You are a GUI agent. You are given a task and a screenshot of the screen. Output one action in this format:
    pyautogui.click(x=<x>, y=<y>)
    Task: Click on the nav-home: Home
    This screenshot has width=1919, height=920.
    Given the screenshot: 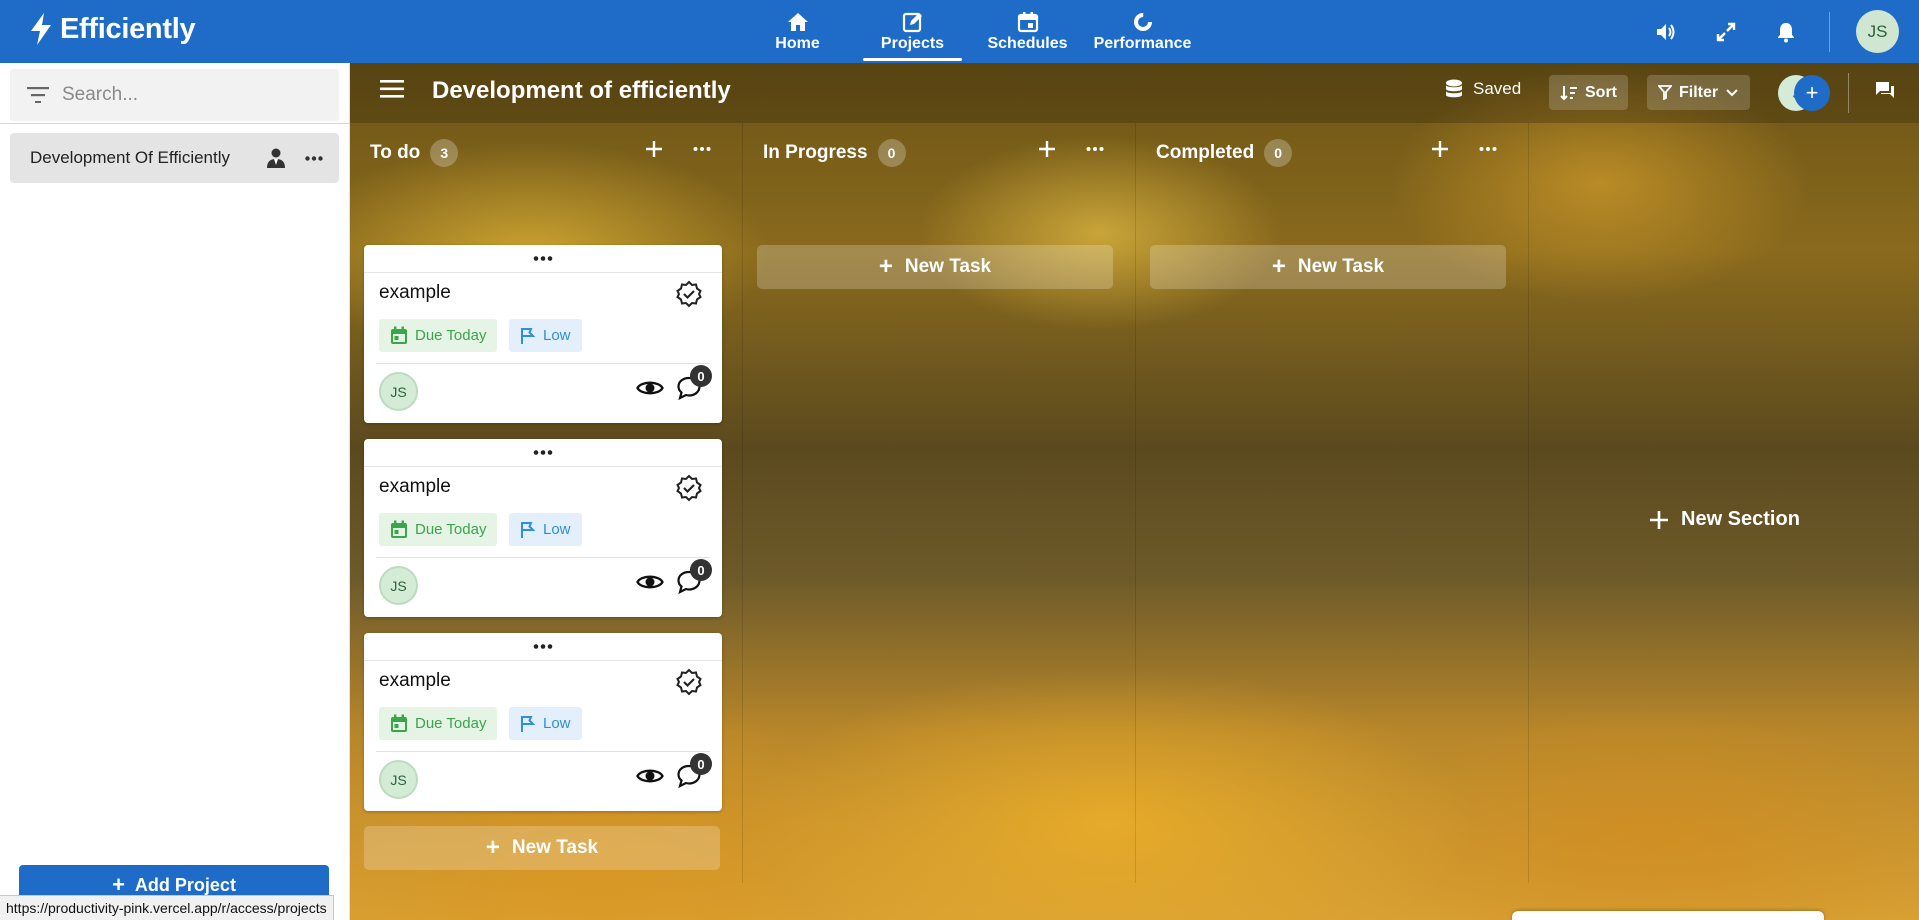 What is the action you would take?
    pyautogui.click(x=797, y=31)
    